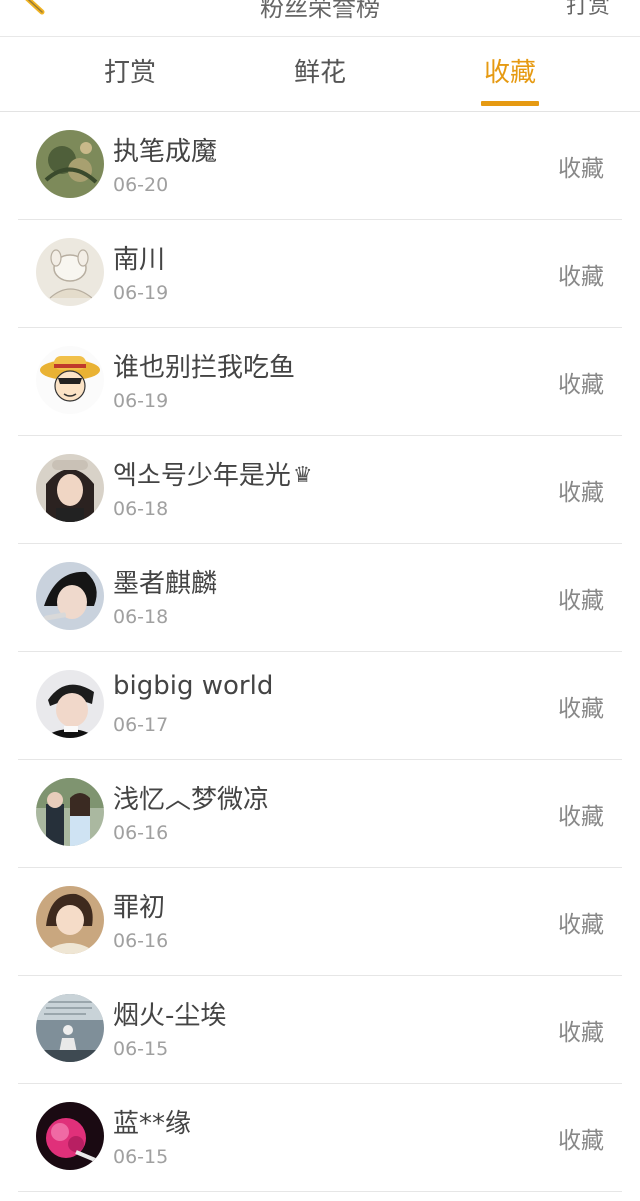 This screenshot has height=1201, width=640. I want to click on list-item: 罪初 06-16 收藏, so click(320, 922).